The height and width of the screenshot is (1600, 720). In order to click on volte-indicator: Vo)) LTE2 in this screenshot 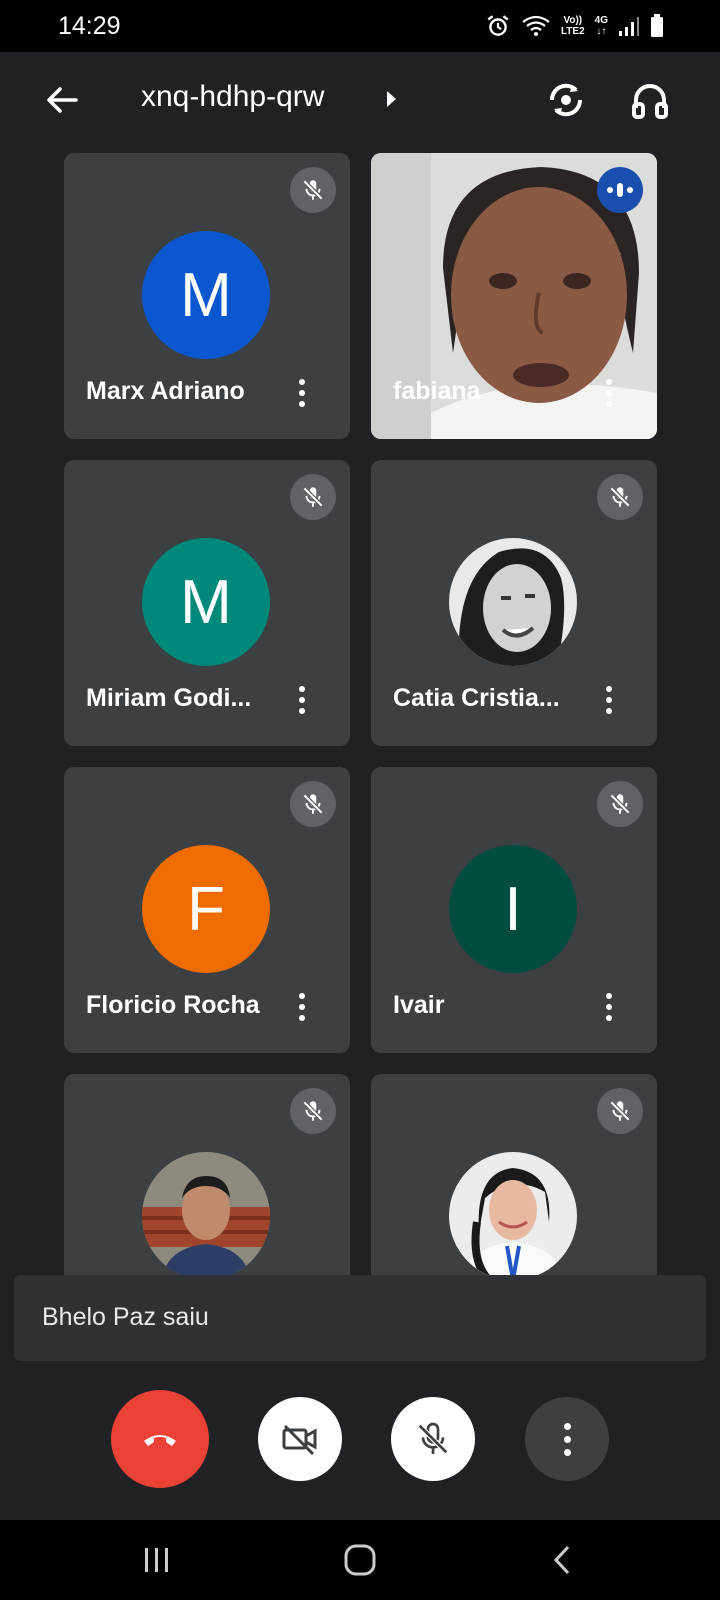, I will do `click(573, 26)`.